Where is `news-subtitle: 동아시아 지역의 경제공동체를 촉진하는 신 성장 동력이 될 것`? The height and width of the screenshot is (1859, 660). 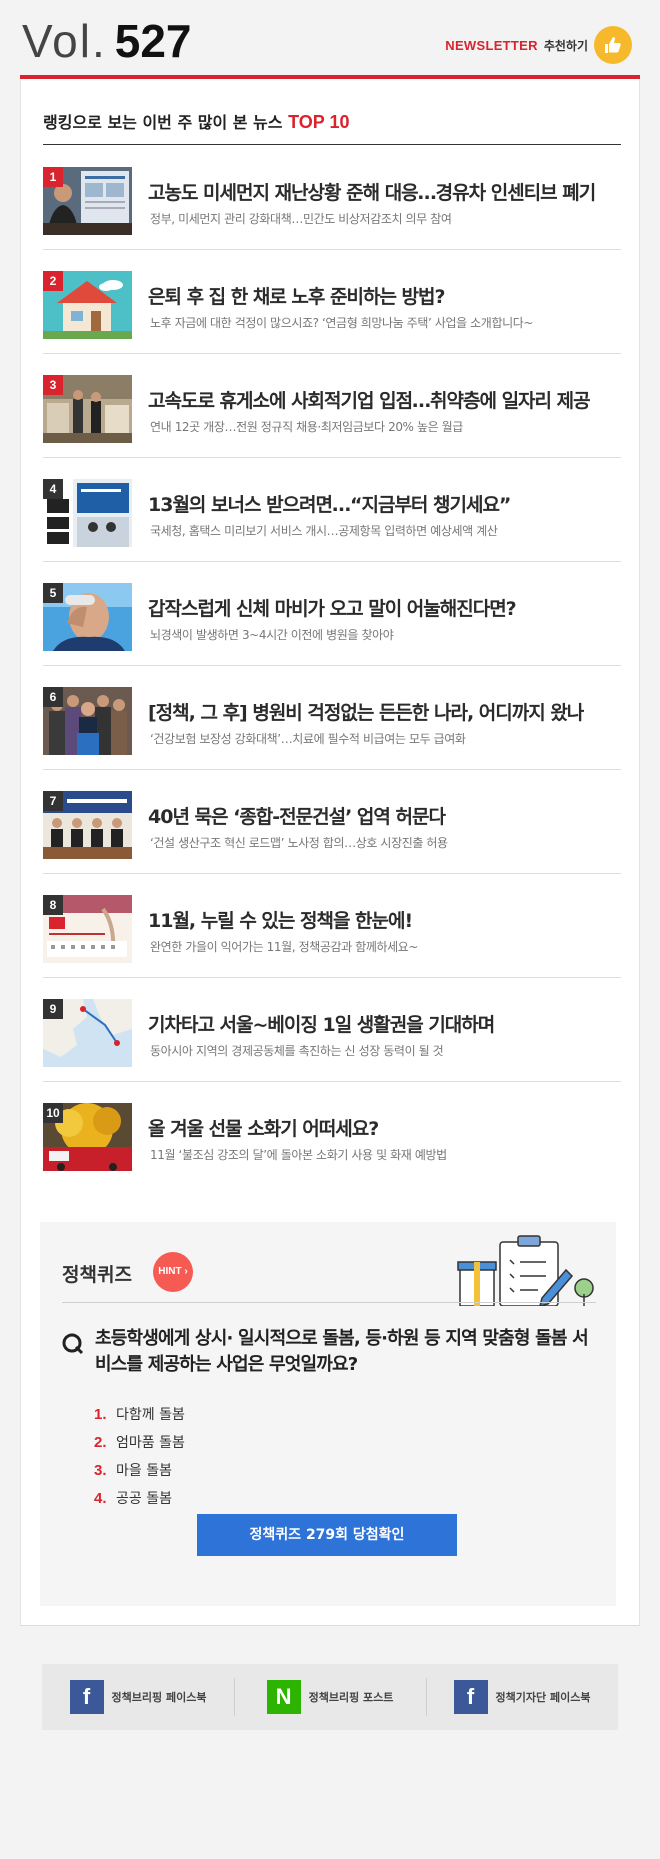 news-subtitle: 동아시아 지역의 경제공동체를 촉진하는 신 성장 동력이 될 것 is located at coordinates (297, 1051).